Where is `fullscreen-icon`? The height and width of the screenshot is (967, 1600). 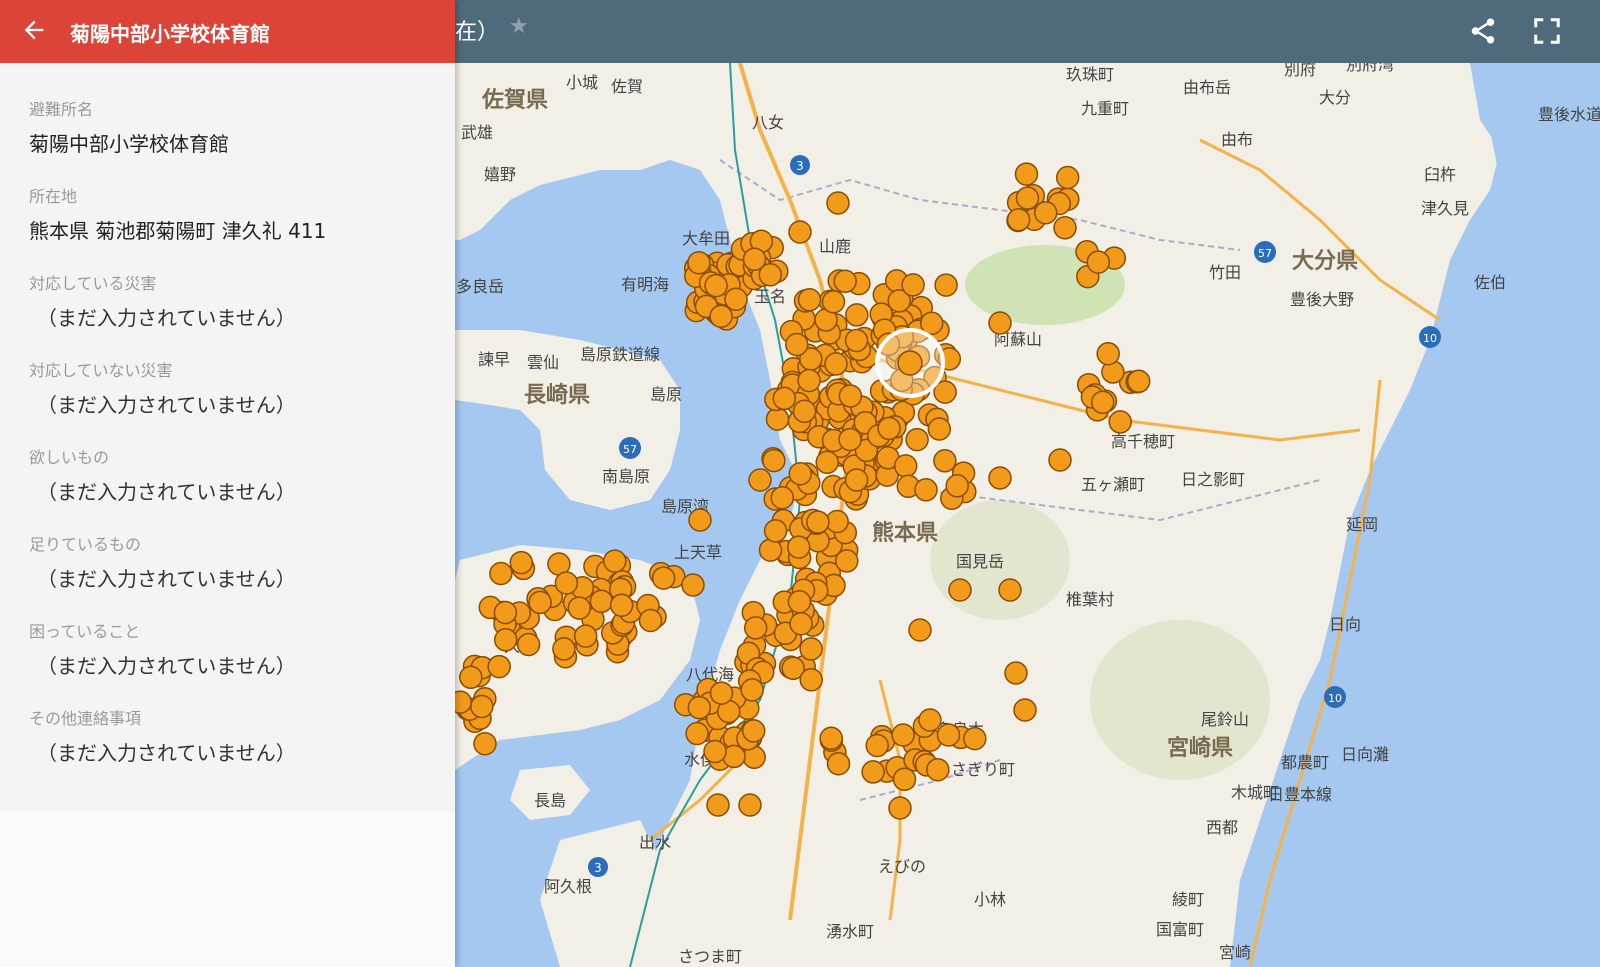 fullscreen-icon is located at coordinates (1547, 31).